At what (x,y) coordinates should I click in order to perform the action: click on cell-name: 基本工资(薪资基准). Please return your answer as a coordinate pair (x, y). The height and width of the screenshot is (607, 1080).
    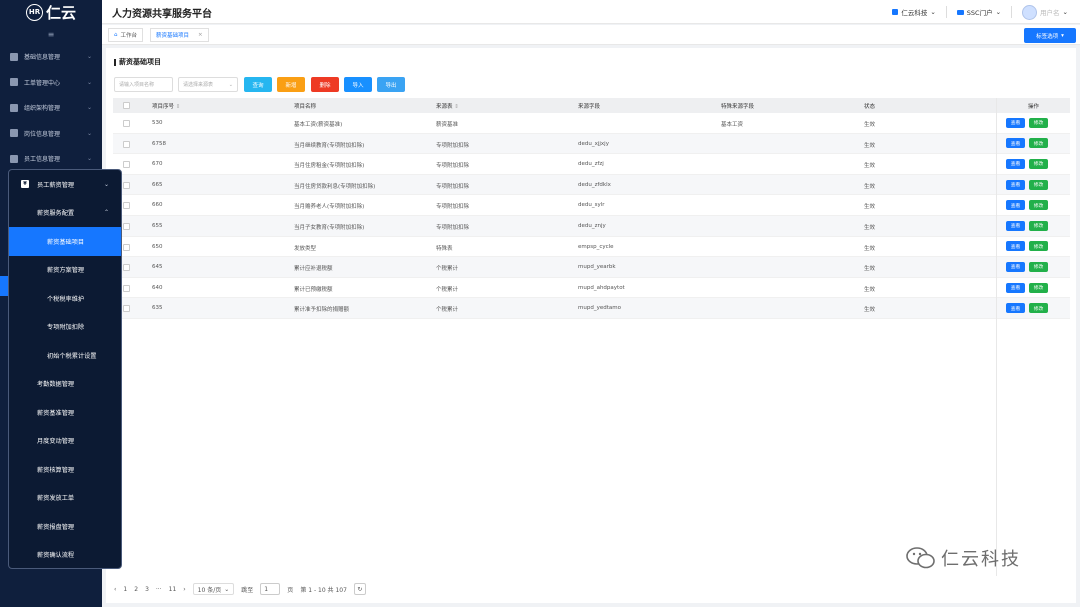
    Looking at the image, I should click on (318, 125).